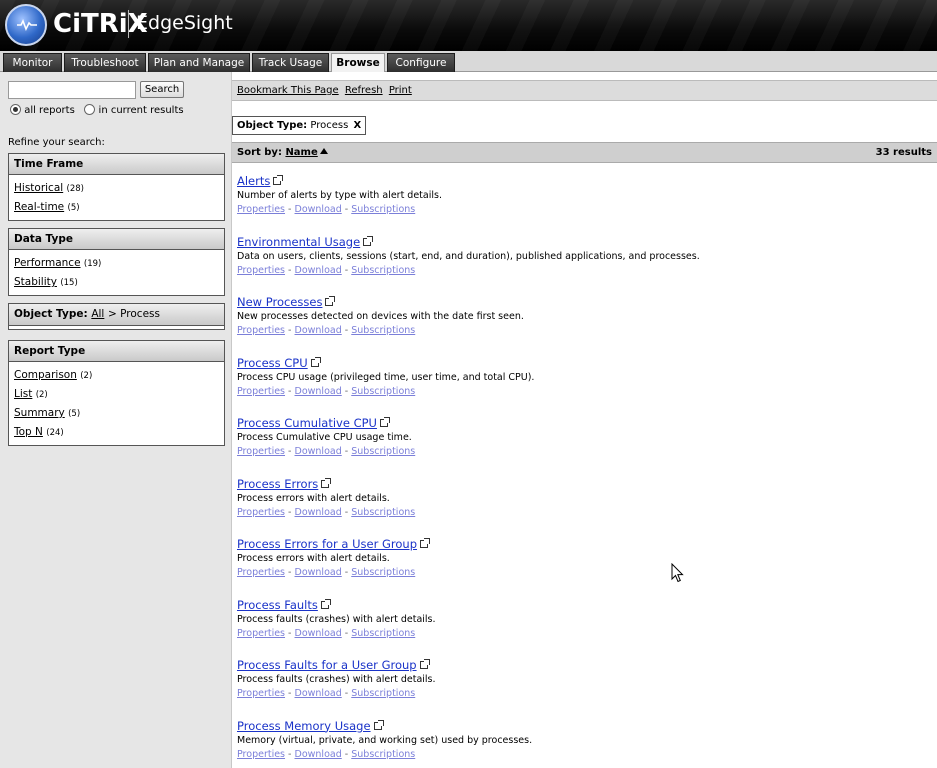 Image resolution: width=937 pixels, height=768 pixels. I want to click on remove-filter-button: X, so click(357, 125).